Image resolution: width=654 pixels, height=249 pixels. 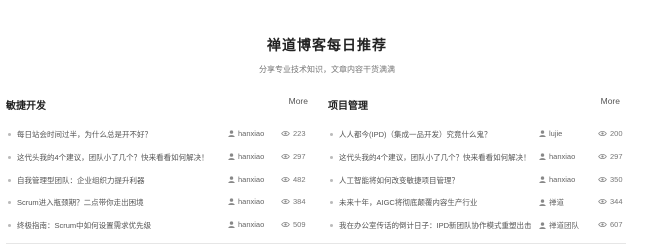 I want to click on author: lujie, so click(x=550, y=133).